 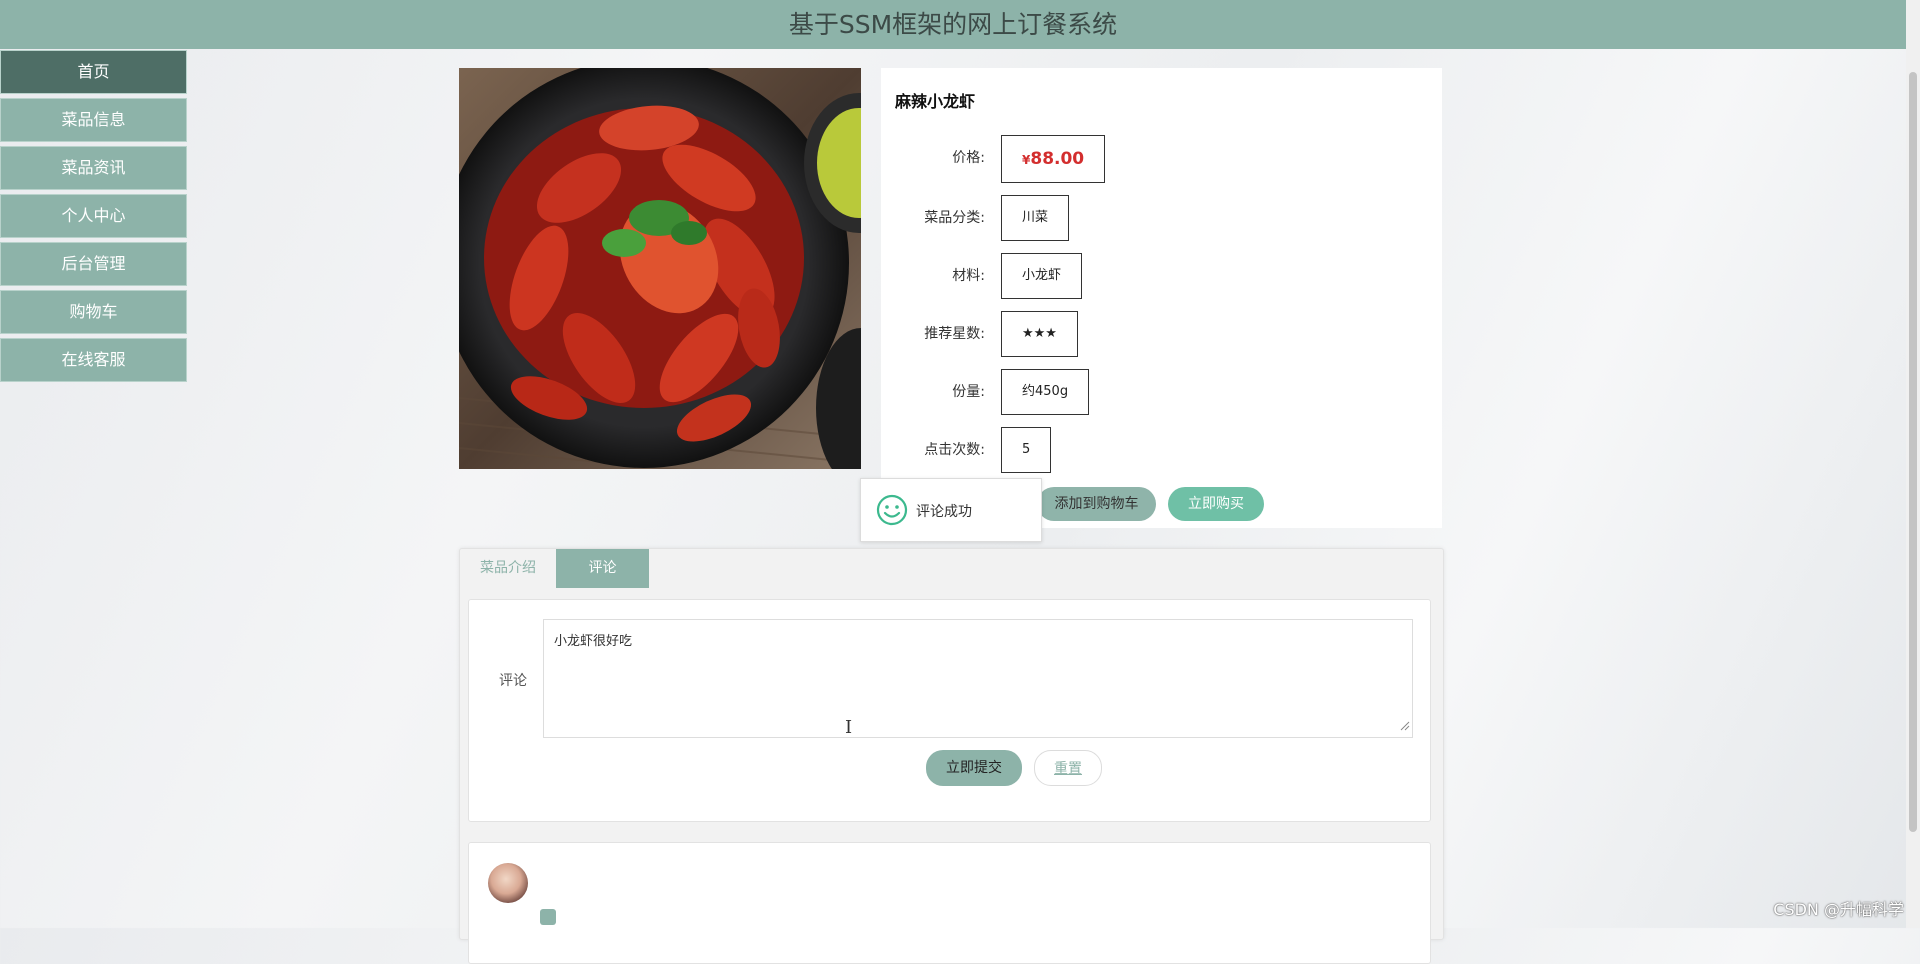 I want to click on reset-button: 重置, so click(x=1068, y=768).